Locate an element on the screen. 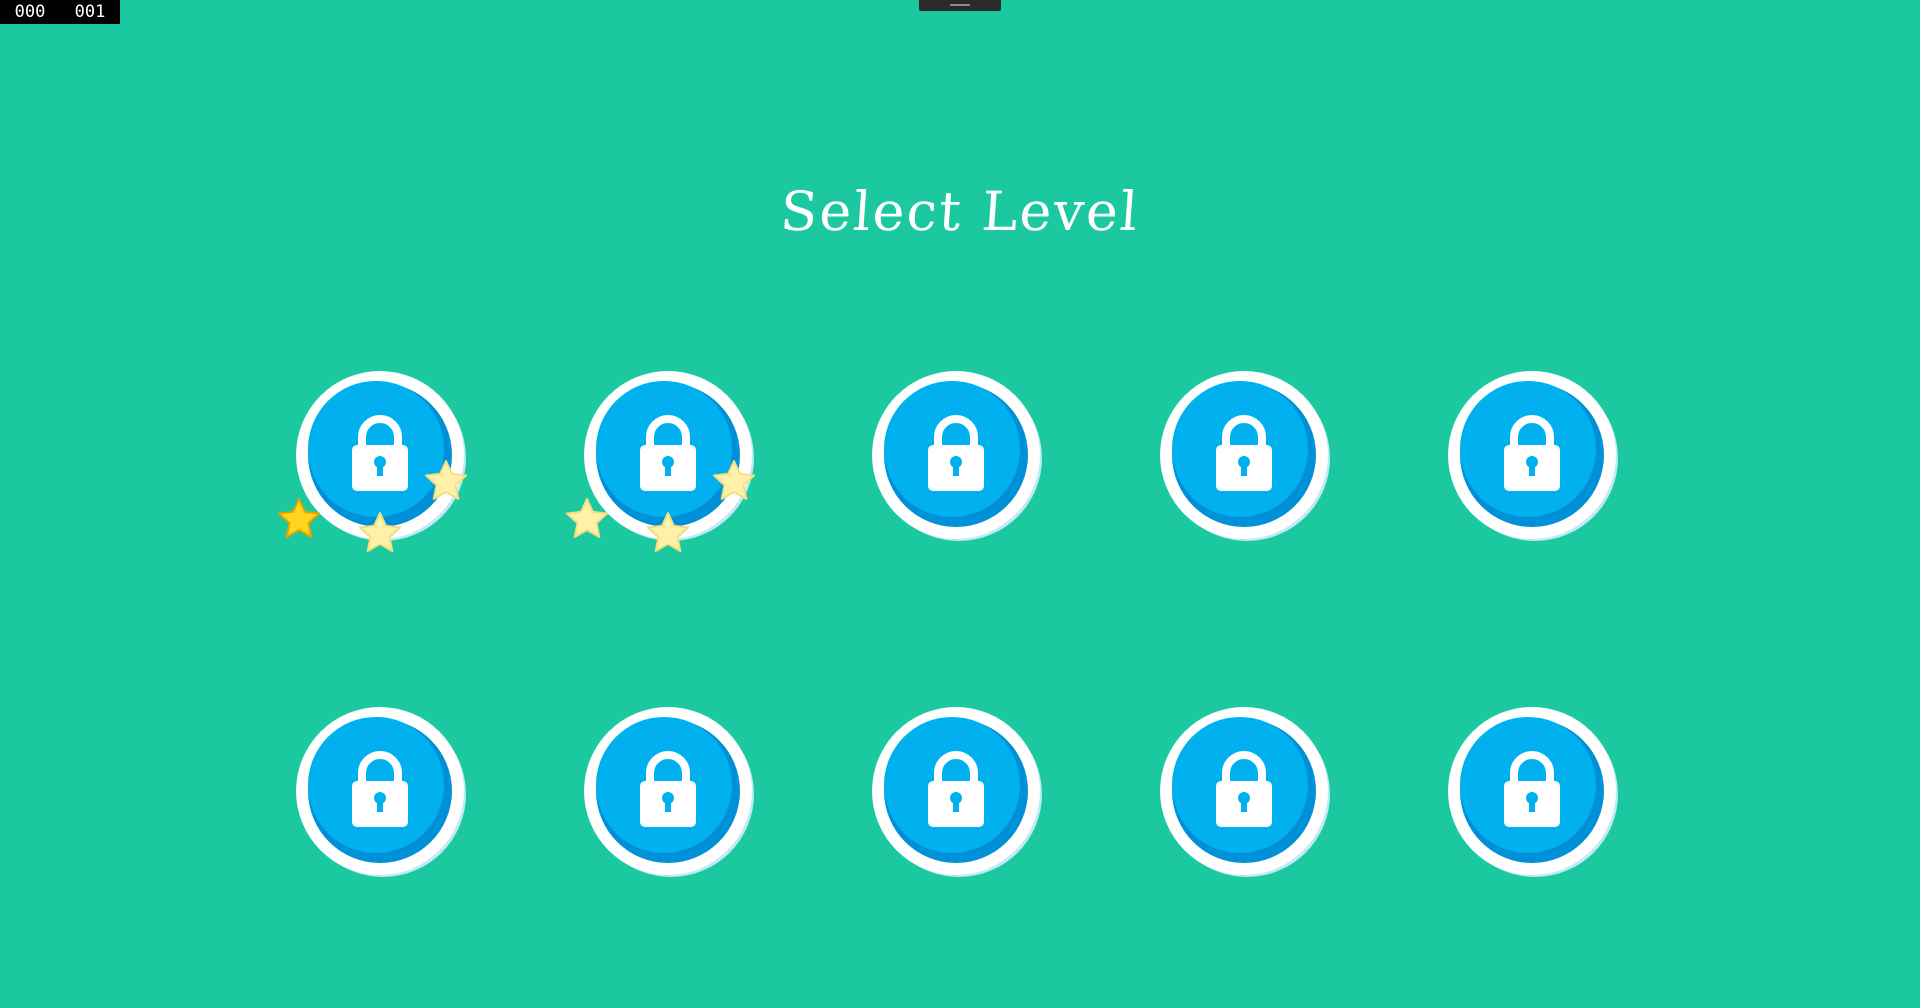 This screenshot has width=1920, height=1008. page-title: Select Level is located at coordinates (960, 211).